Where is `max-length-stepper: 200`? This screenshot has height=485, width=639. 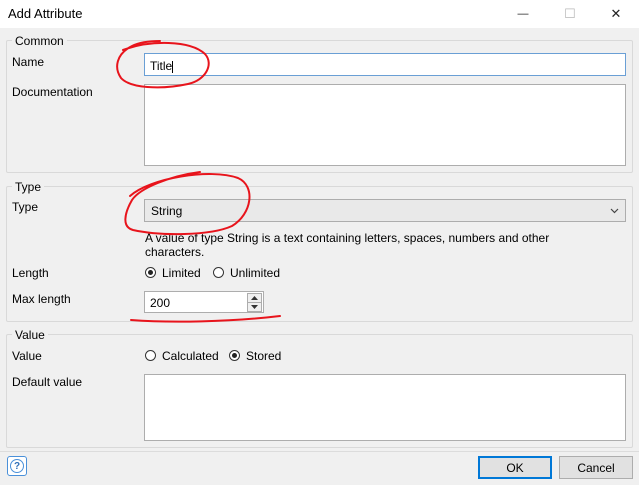 max-length-stepper: 200 is located at coordinates (204, 302).